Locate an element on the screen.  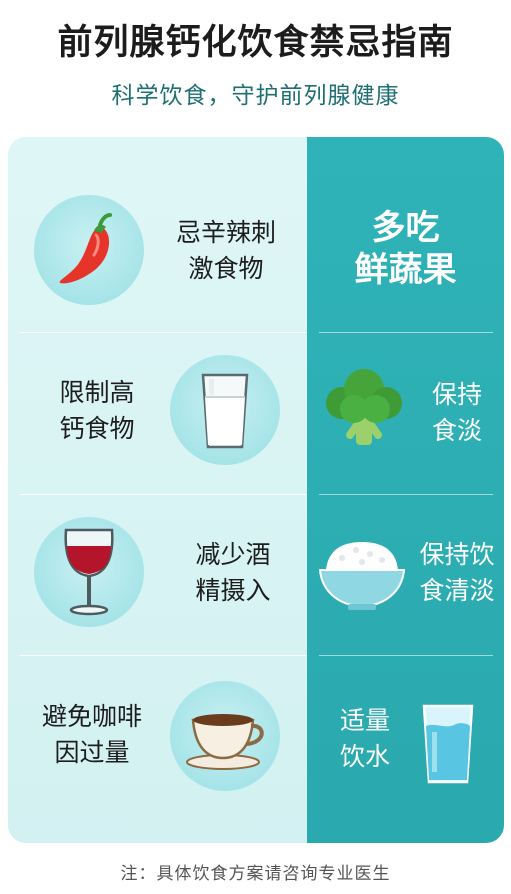
rice-bowl-icon is located at coordinates (362, 573).